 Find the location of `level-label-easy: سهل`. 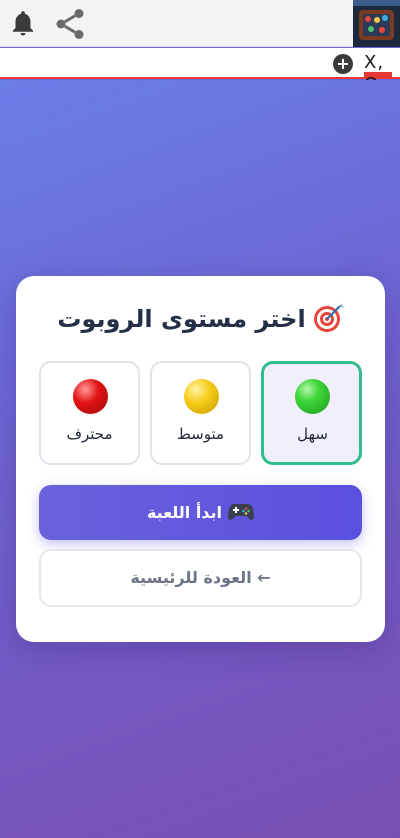

level-label-easy: سهل is located at coordinates (312, 434).